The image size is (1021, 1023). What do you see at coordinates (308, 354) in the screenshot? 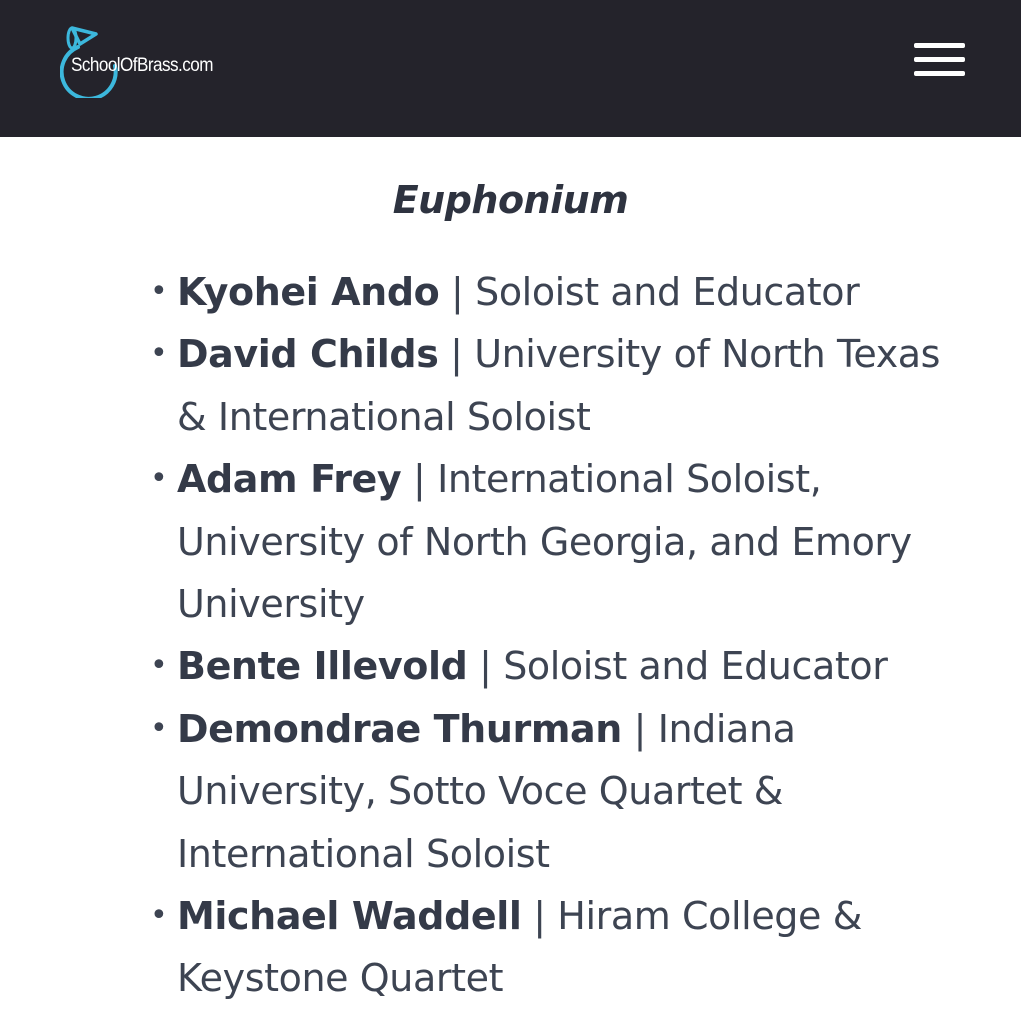
I see `teacher-name: David Childs` at bounding box center [308, 354].